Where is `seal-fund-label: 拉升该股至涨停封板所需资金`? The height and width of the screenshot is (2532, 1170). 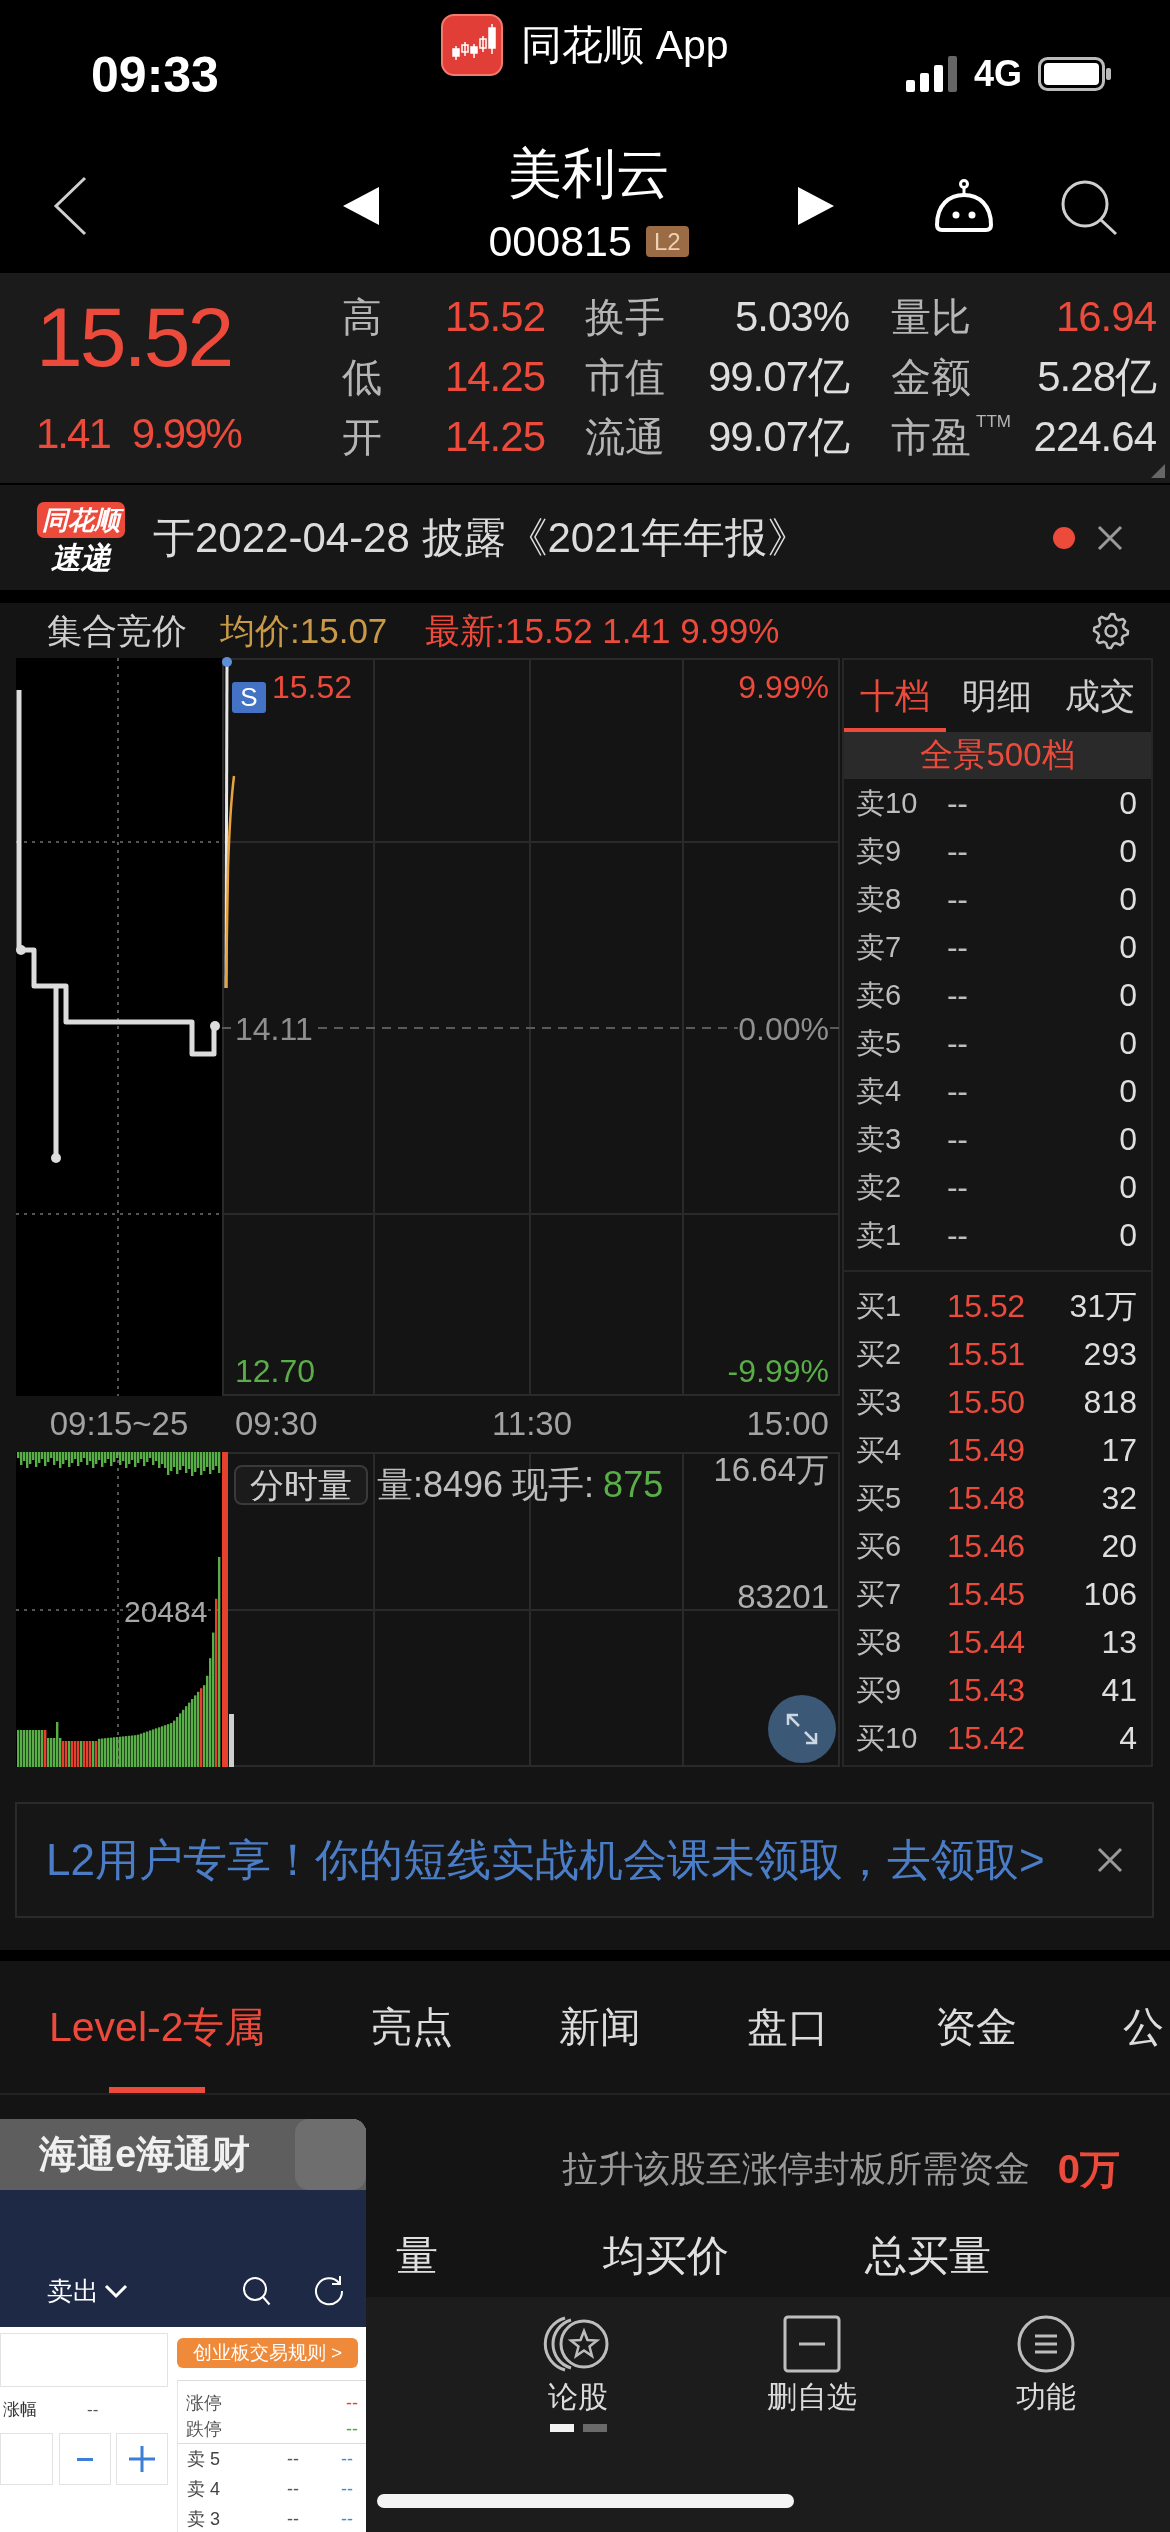
seal-fund-label: 拉升该股至涨停封板所需资金 is located at coordinates (795, 2169).